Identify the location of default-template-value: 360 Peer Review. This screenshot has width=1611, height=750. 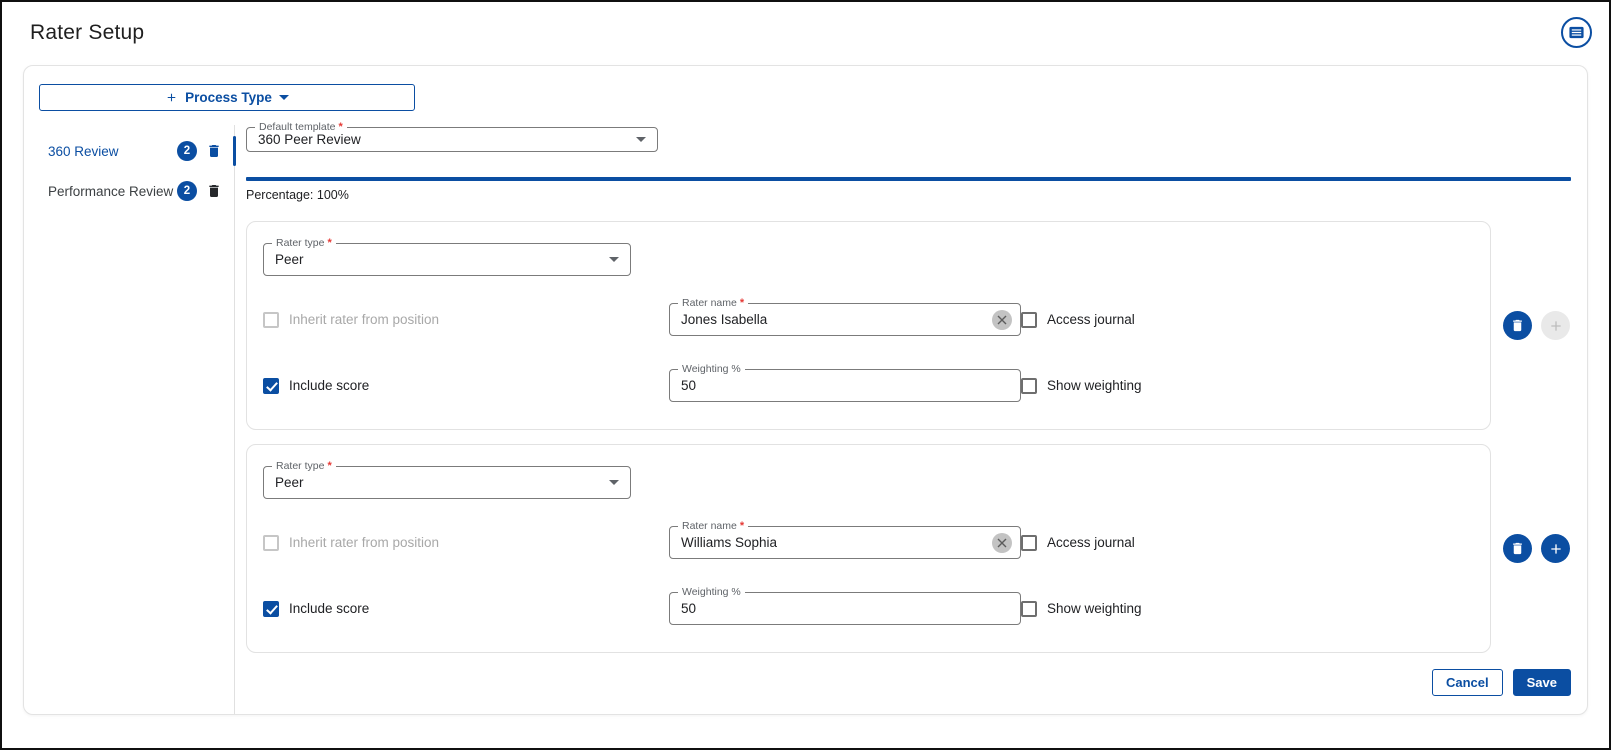
(309, 140).